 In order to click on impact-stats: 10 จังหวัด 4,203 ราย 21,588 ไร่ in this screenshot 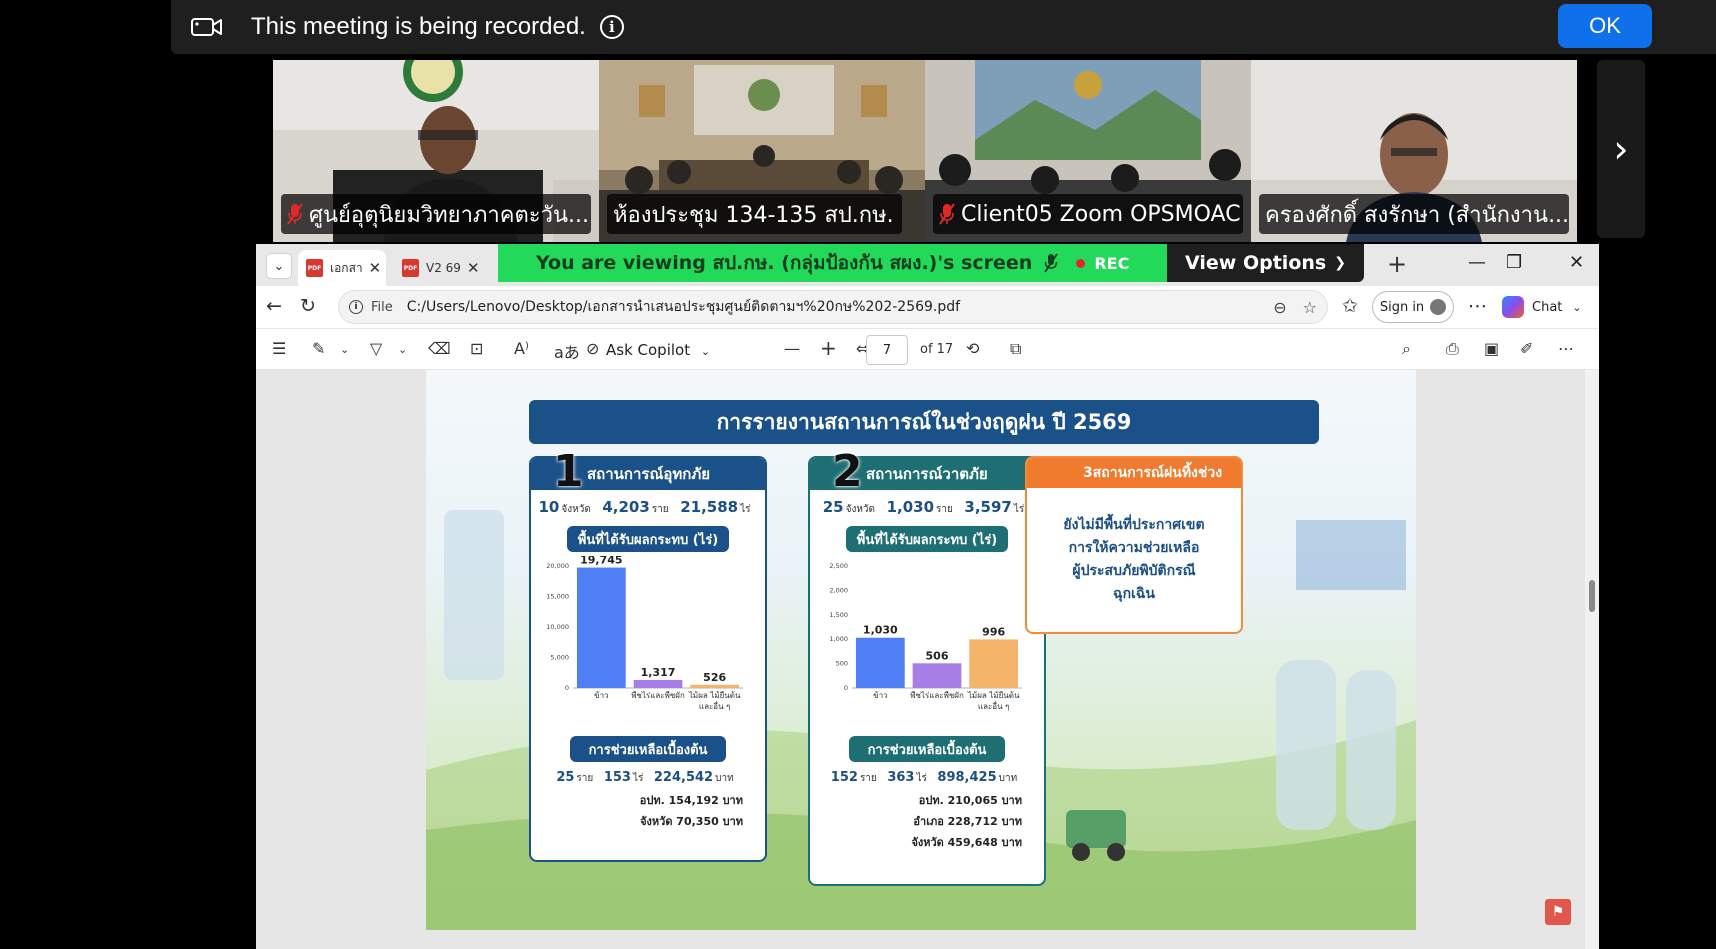, I will do `click(644, 507)`.